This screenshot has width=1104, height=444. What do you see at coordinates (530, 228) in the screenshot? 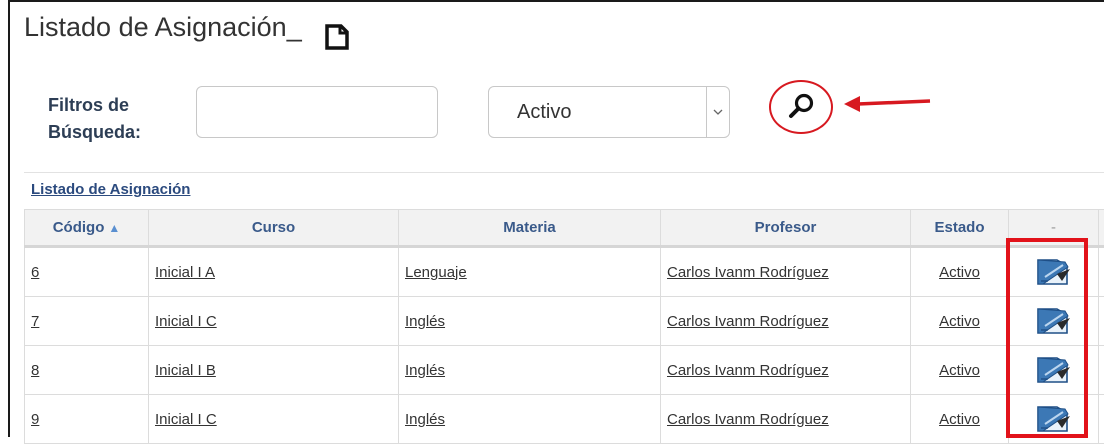
I see `column-header-materia: Materia` at bounding box center [530, 228].